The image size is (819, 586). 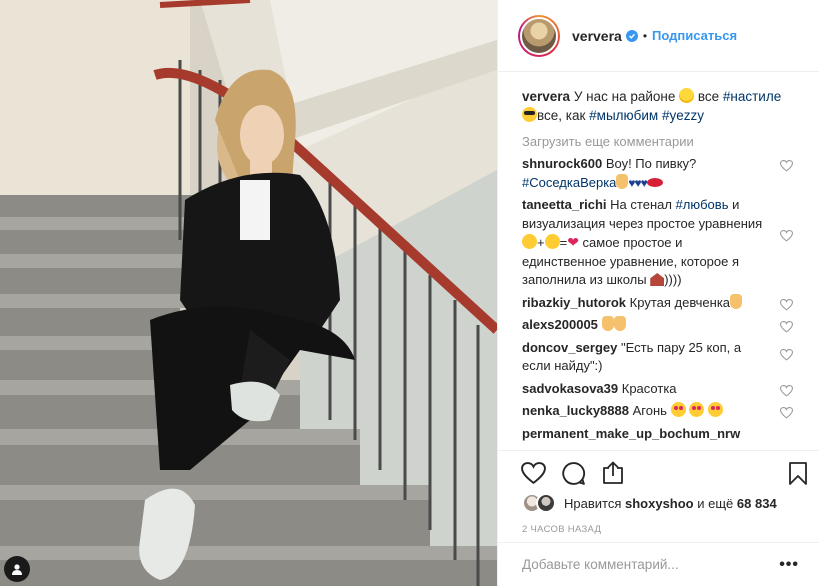 What do you see at coordinates (607, 323) in the screenshot?
I see `victory-hand-emoji-icon` at bounding box center [607, 323].